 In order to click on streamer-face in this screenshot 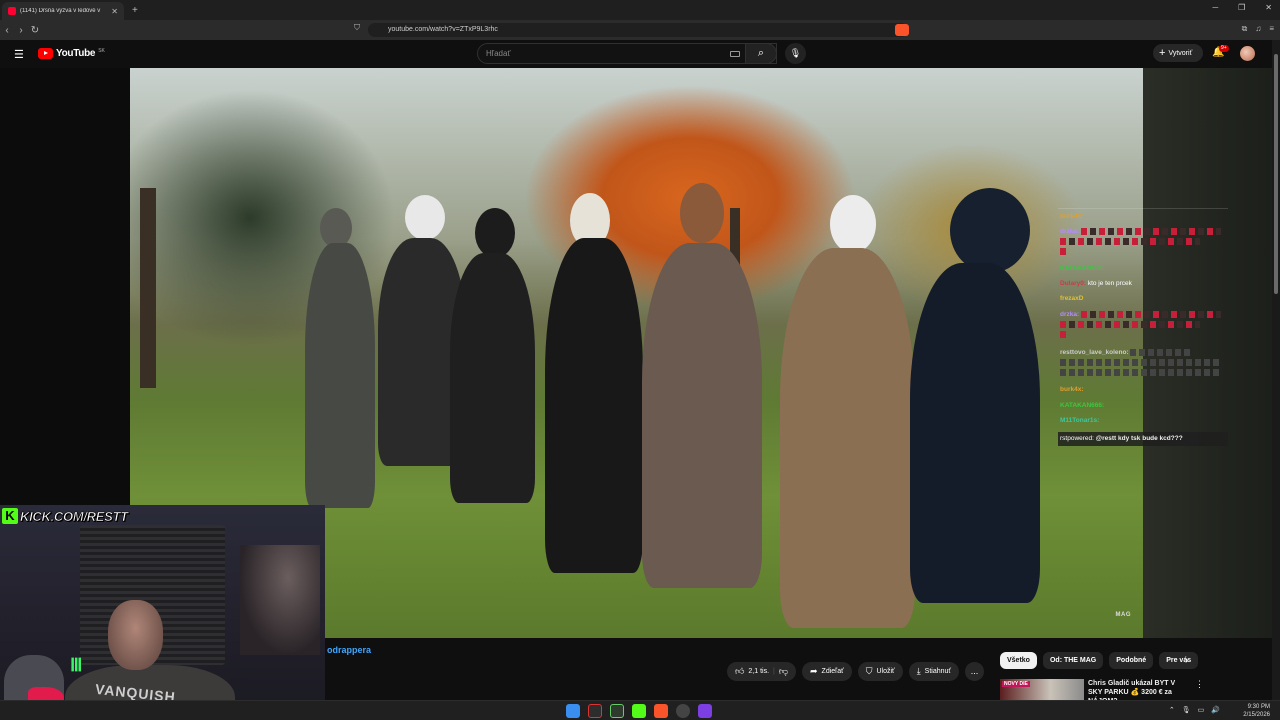, I will do `click(135, 635)`.